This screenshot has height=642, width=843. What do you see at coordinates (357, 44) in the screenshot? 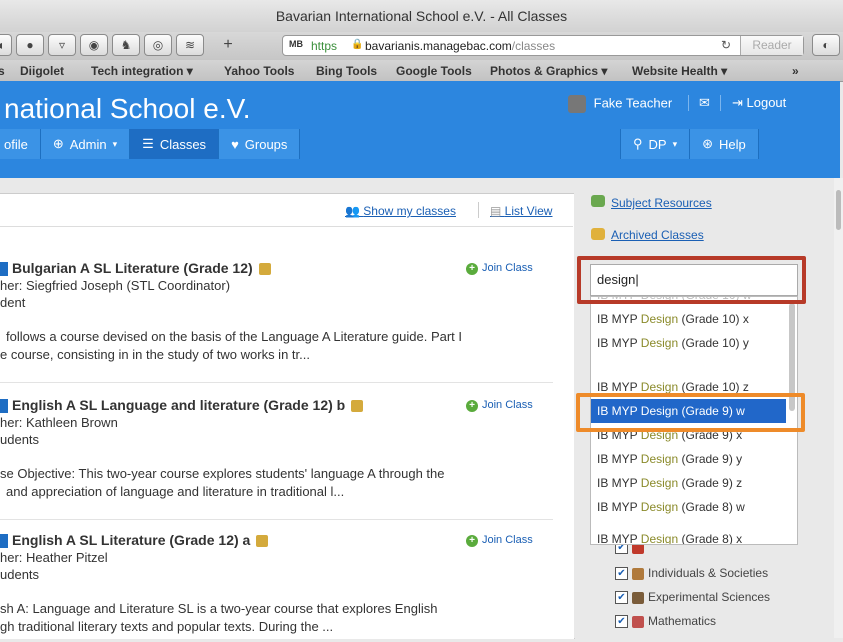
I see `lock-icon: 🔒` at bounding box center [357, 44].